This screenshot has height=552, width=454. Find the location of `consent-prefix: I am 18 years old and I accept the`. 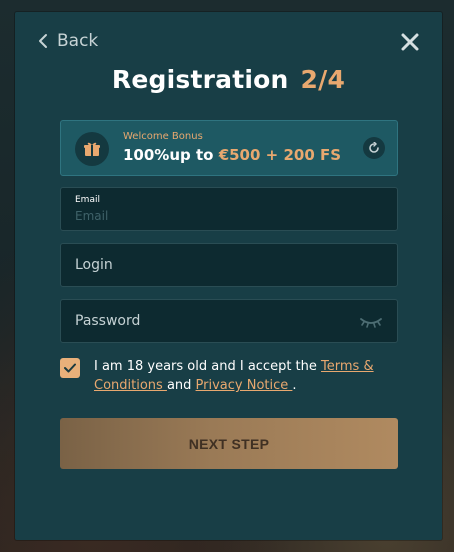

consent-prefix: I am 18 years old and I accept the is located at coordinates (208, 366).